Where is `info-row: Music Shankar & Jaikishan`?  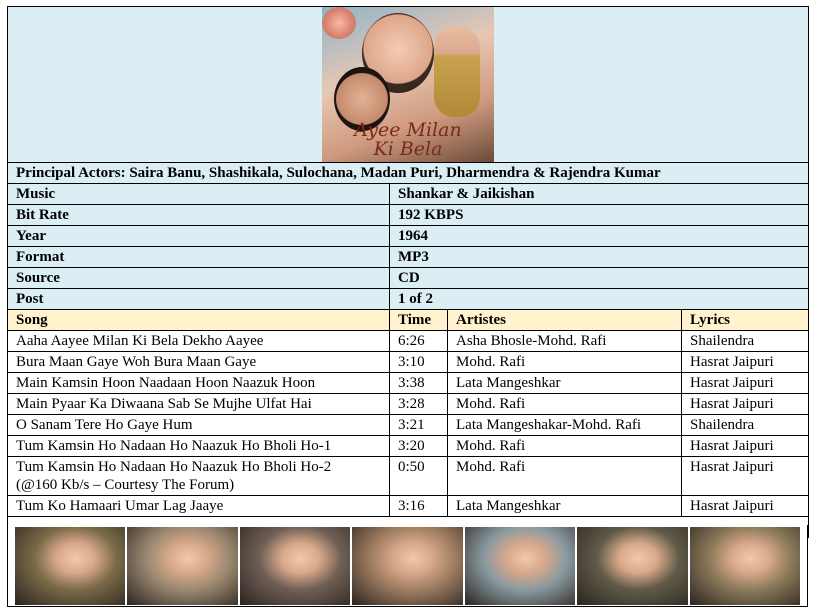
info-row: Music Shankar & Jaikishan is located at coordinates (408, 194).